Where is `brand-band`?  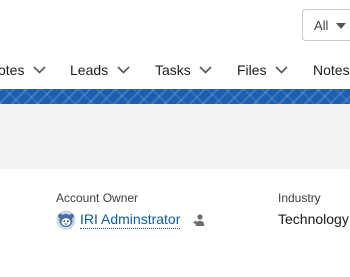
brand-band is located at coordinates (175, 96).